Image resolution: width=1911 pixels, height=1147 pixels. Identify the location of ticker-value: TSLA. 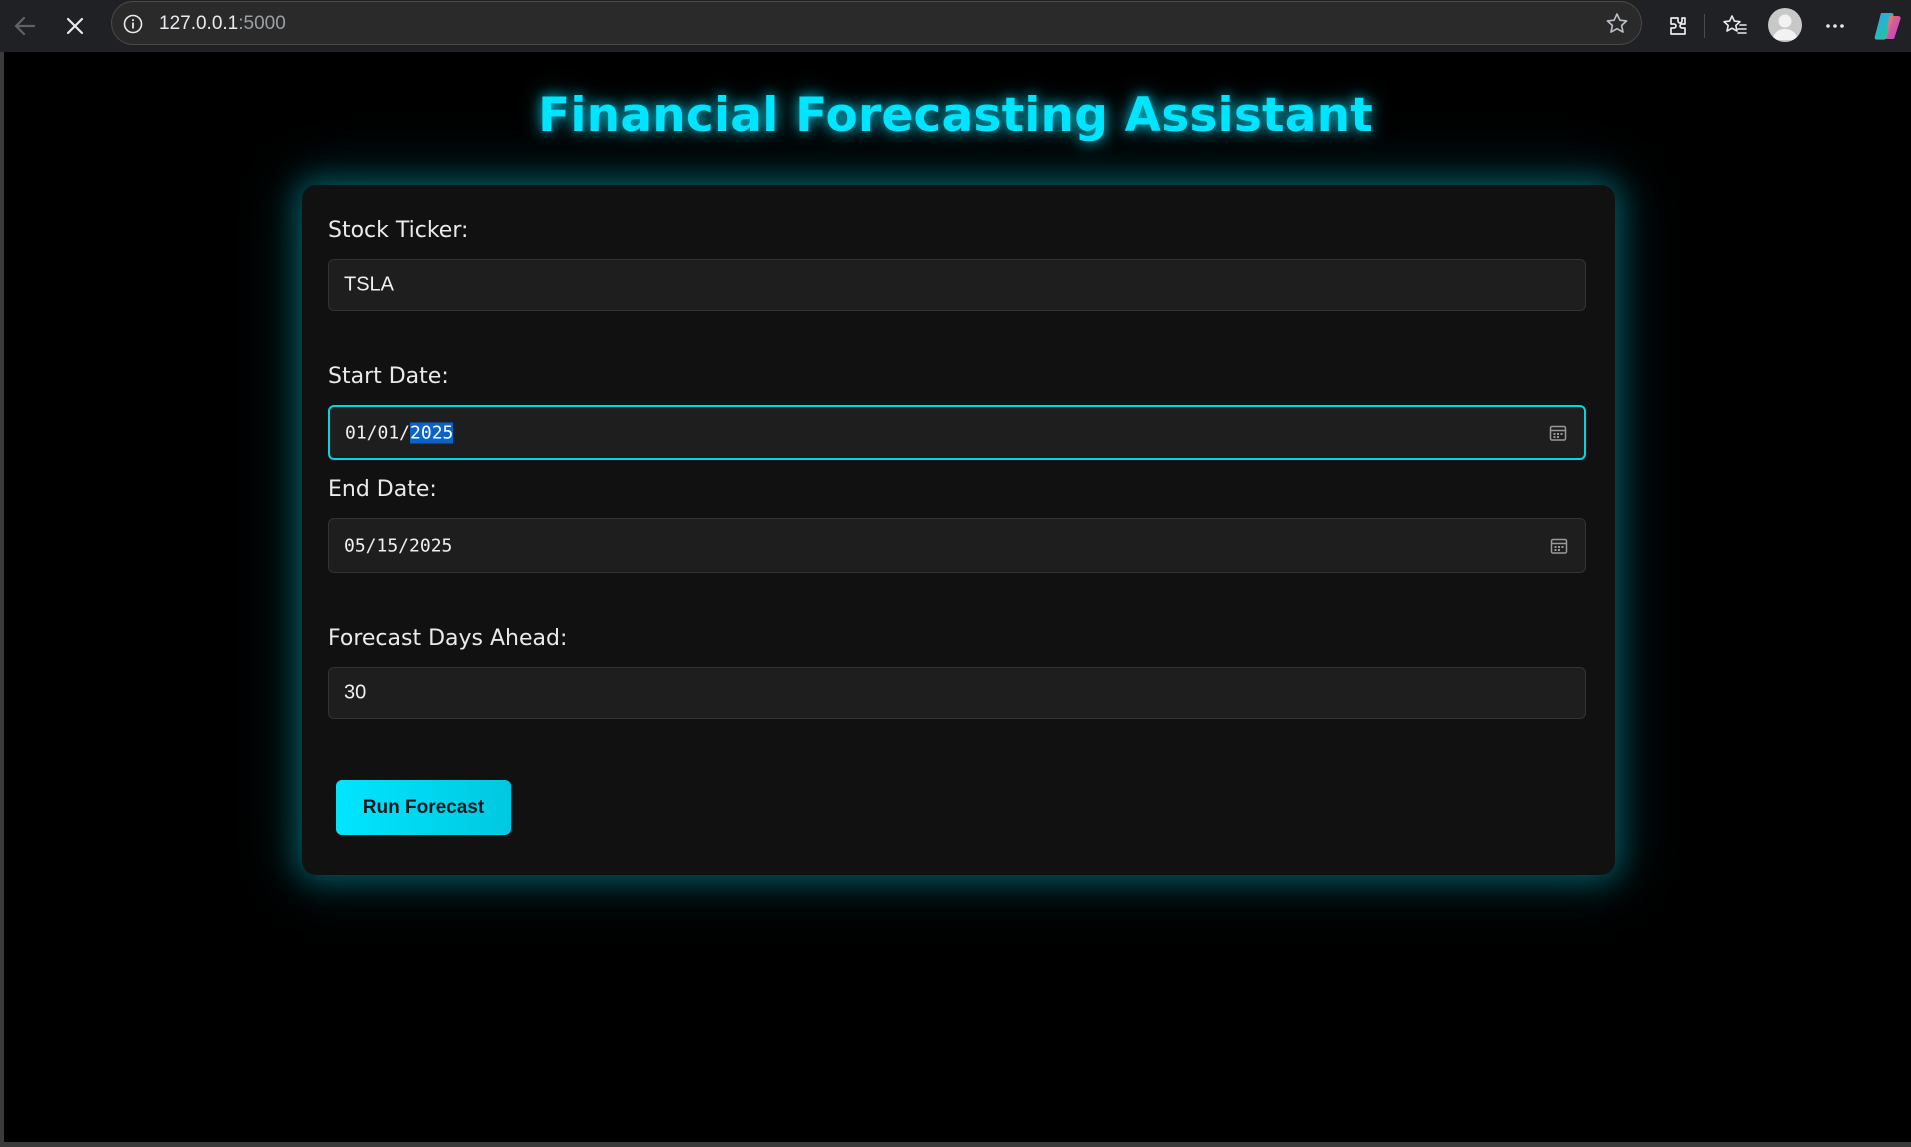
(369, 284).